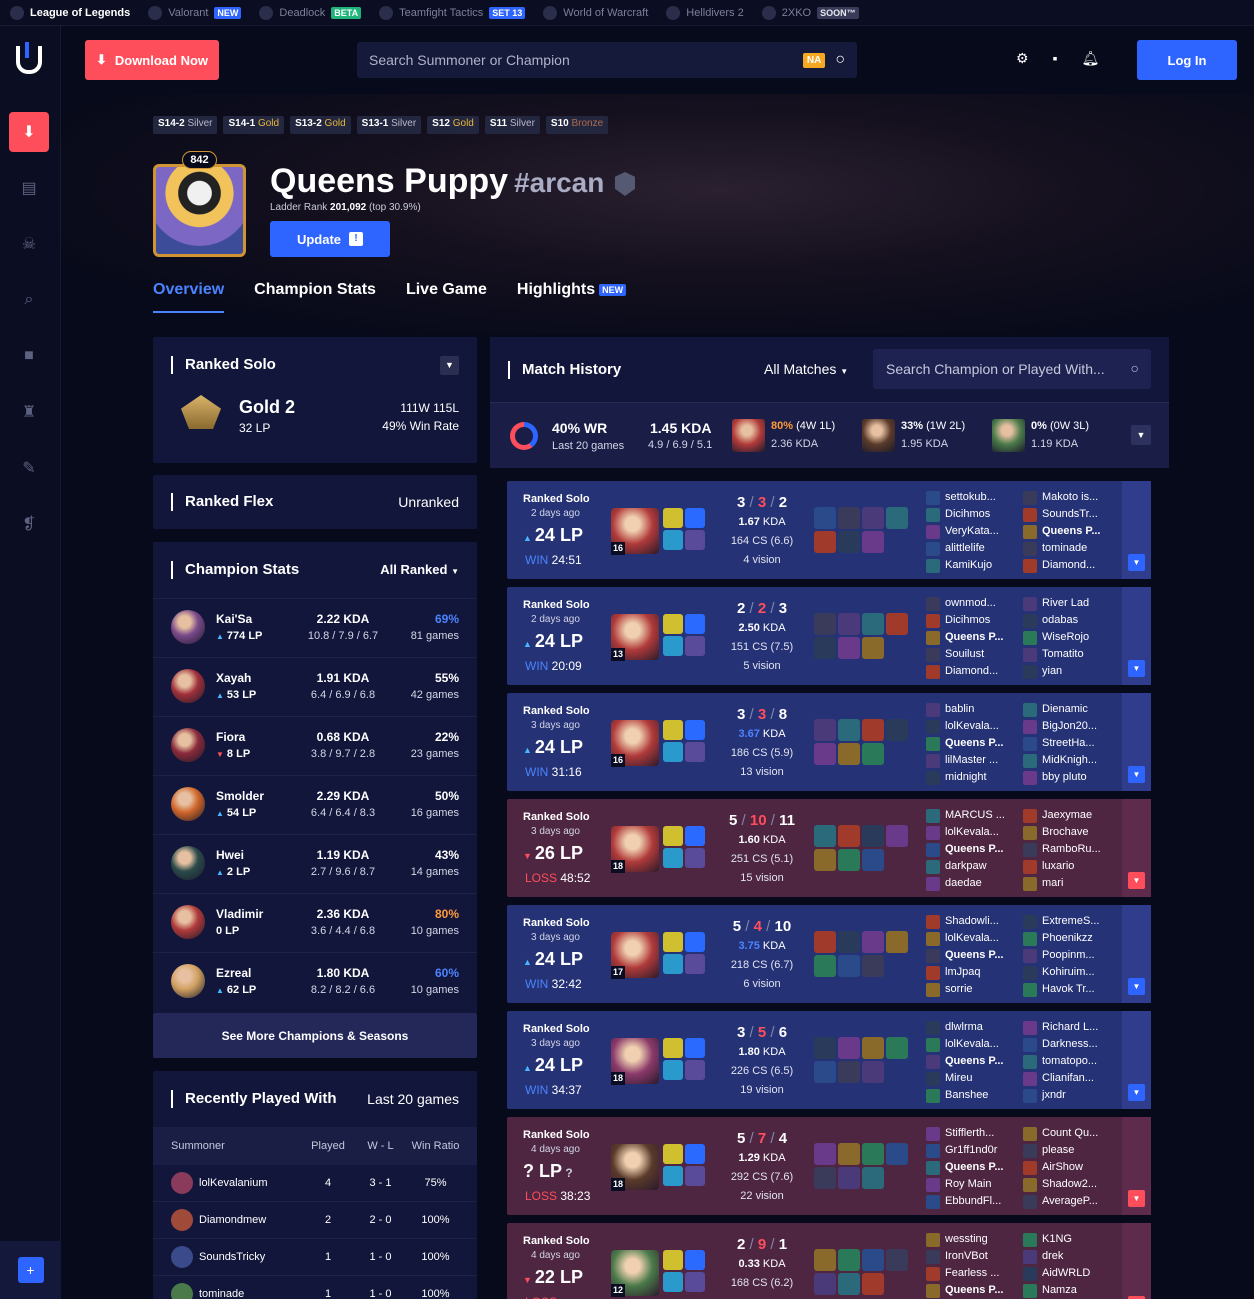  Describe the element at coordinates (965, 654) in the screenshot. I see `team-player: Souilust` at that location.